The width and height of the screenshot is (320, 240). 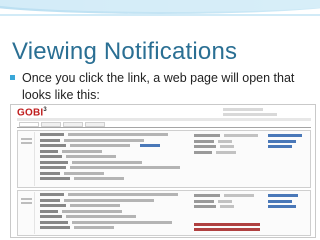 I want to click on nav-strip, so click(x=164, y=119).